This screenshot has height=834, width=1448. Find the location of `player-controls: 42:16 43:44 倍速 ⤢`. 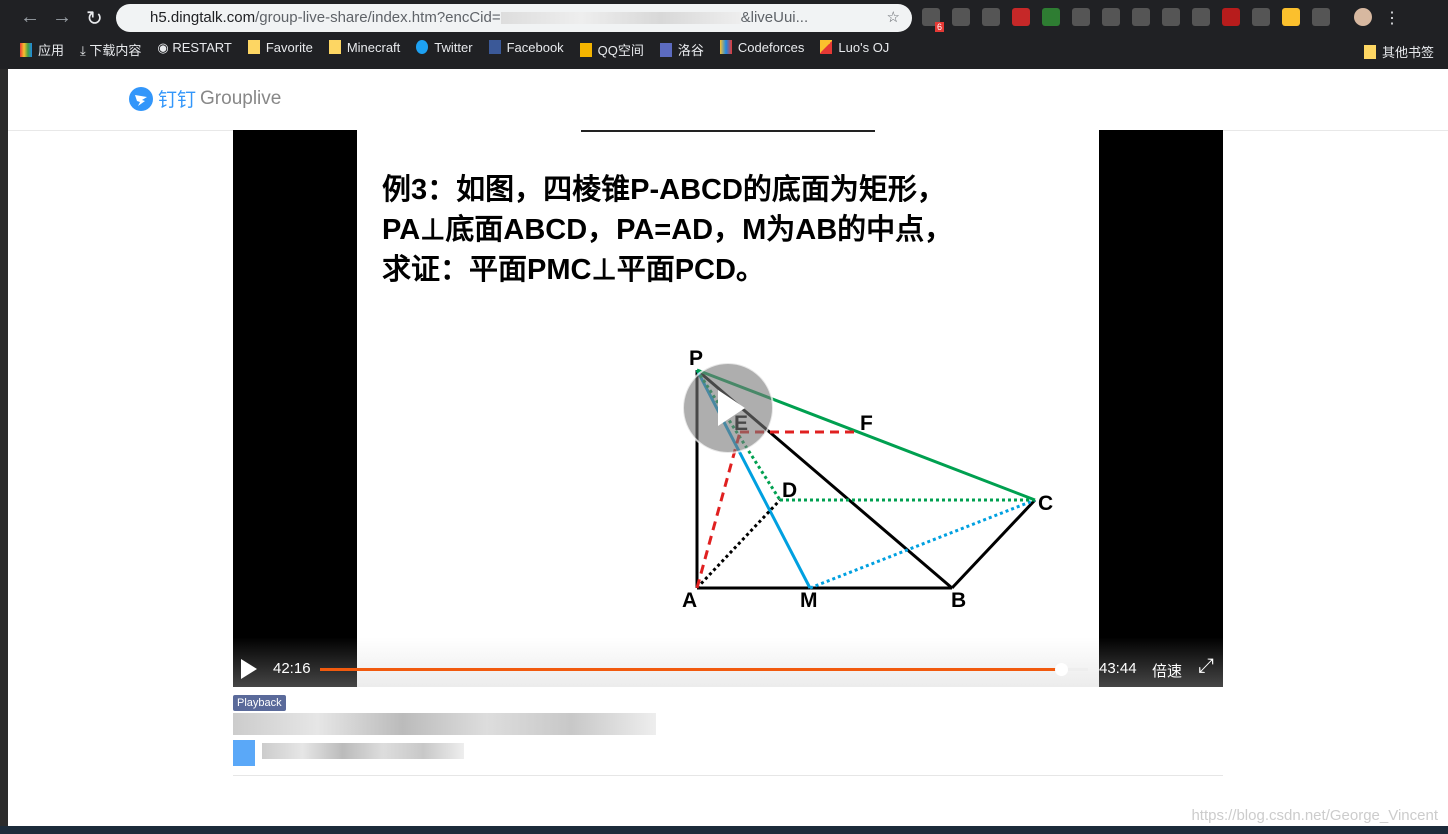

player-controls: 42:16 43:44 倍速 ⤢ is located at coordinates (728, 662).